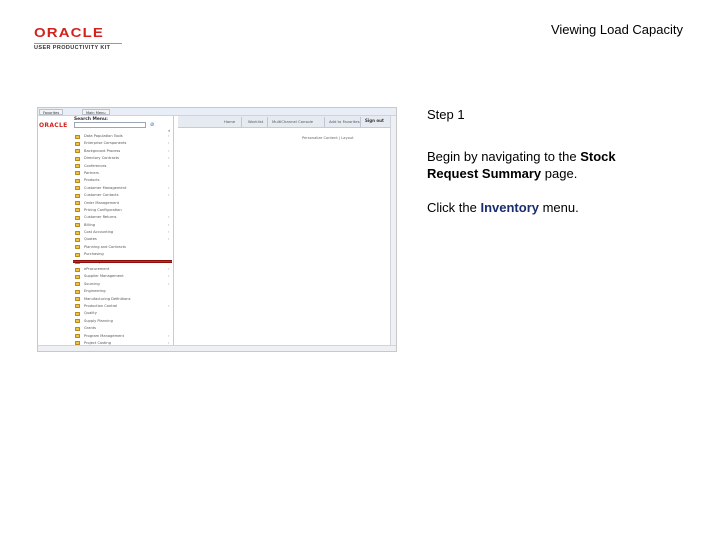 Image resolution: width=720 pixels, height=540 pixels. I want to click on menu-item: Order Management, so click(123, 203).